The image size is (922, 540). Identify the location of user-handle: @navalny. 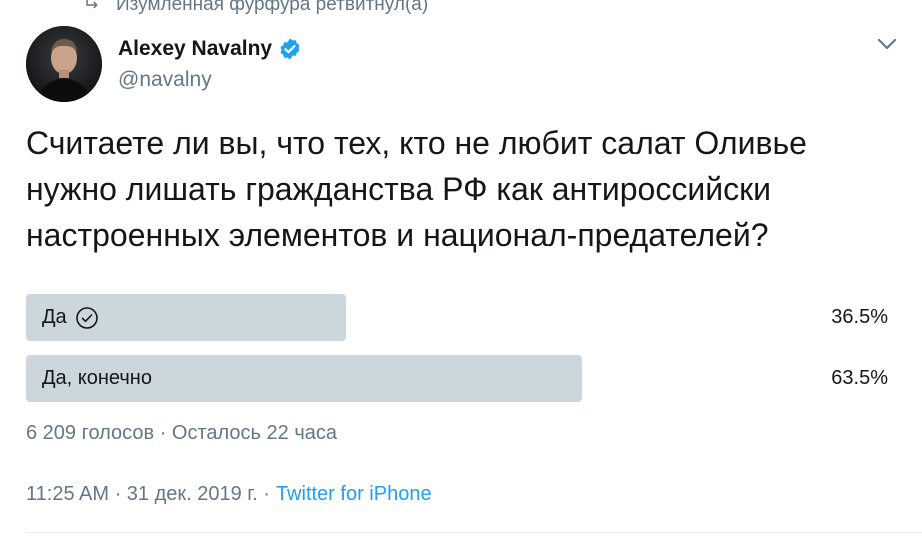
(210, 80).